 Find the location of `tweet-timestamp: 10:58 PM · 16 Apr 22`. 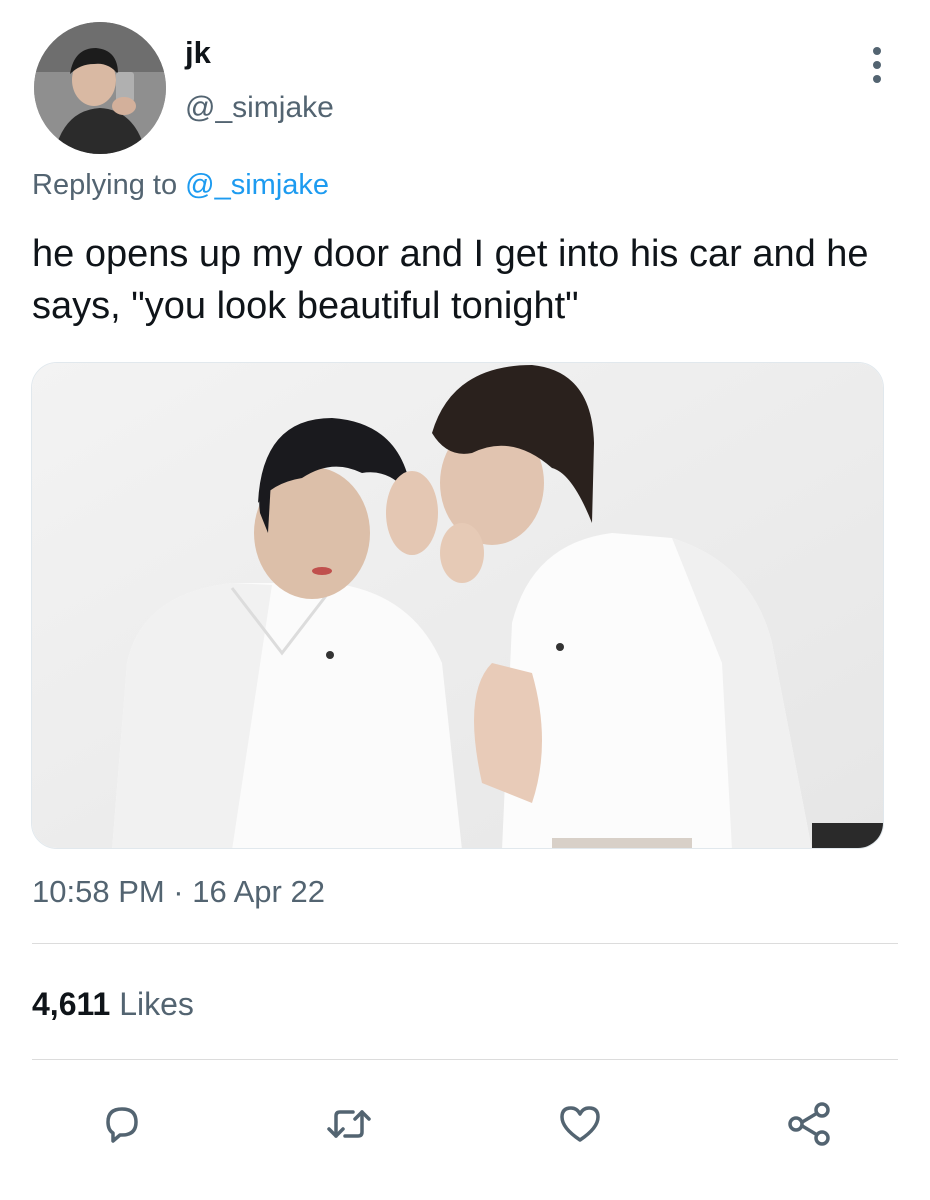

tweet-timestamp: 10:58 PM · 16 Apr 22 is located at coordinates (178, 892).